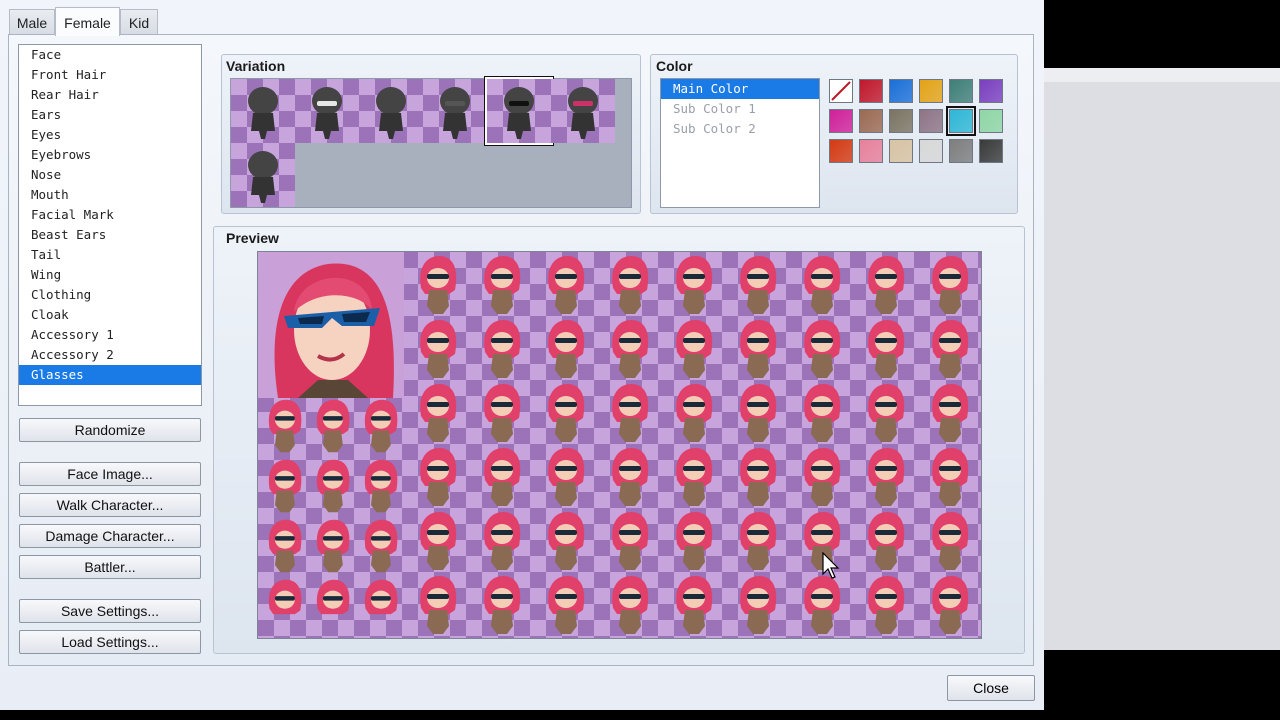  What do you see at coordinates (110, 55) in the screenshot?
I see `part-item-face: Face` at bounding box center [110, 55].